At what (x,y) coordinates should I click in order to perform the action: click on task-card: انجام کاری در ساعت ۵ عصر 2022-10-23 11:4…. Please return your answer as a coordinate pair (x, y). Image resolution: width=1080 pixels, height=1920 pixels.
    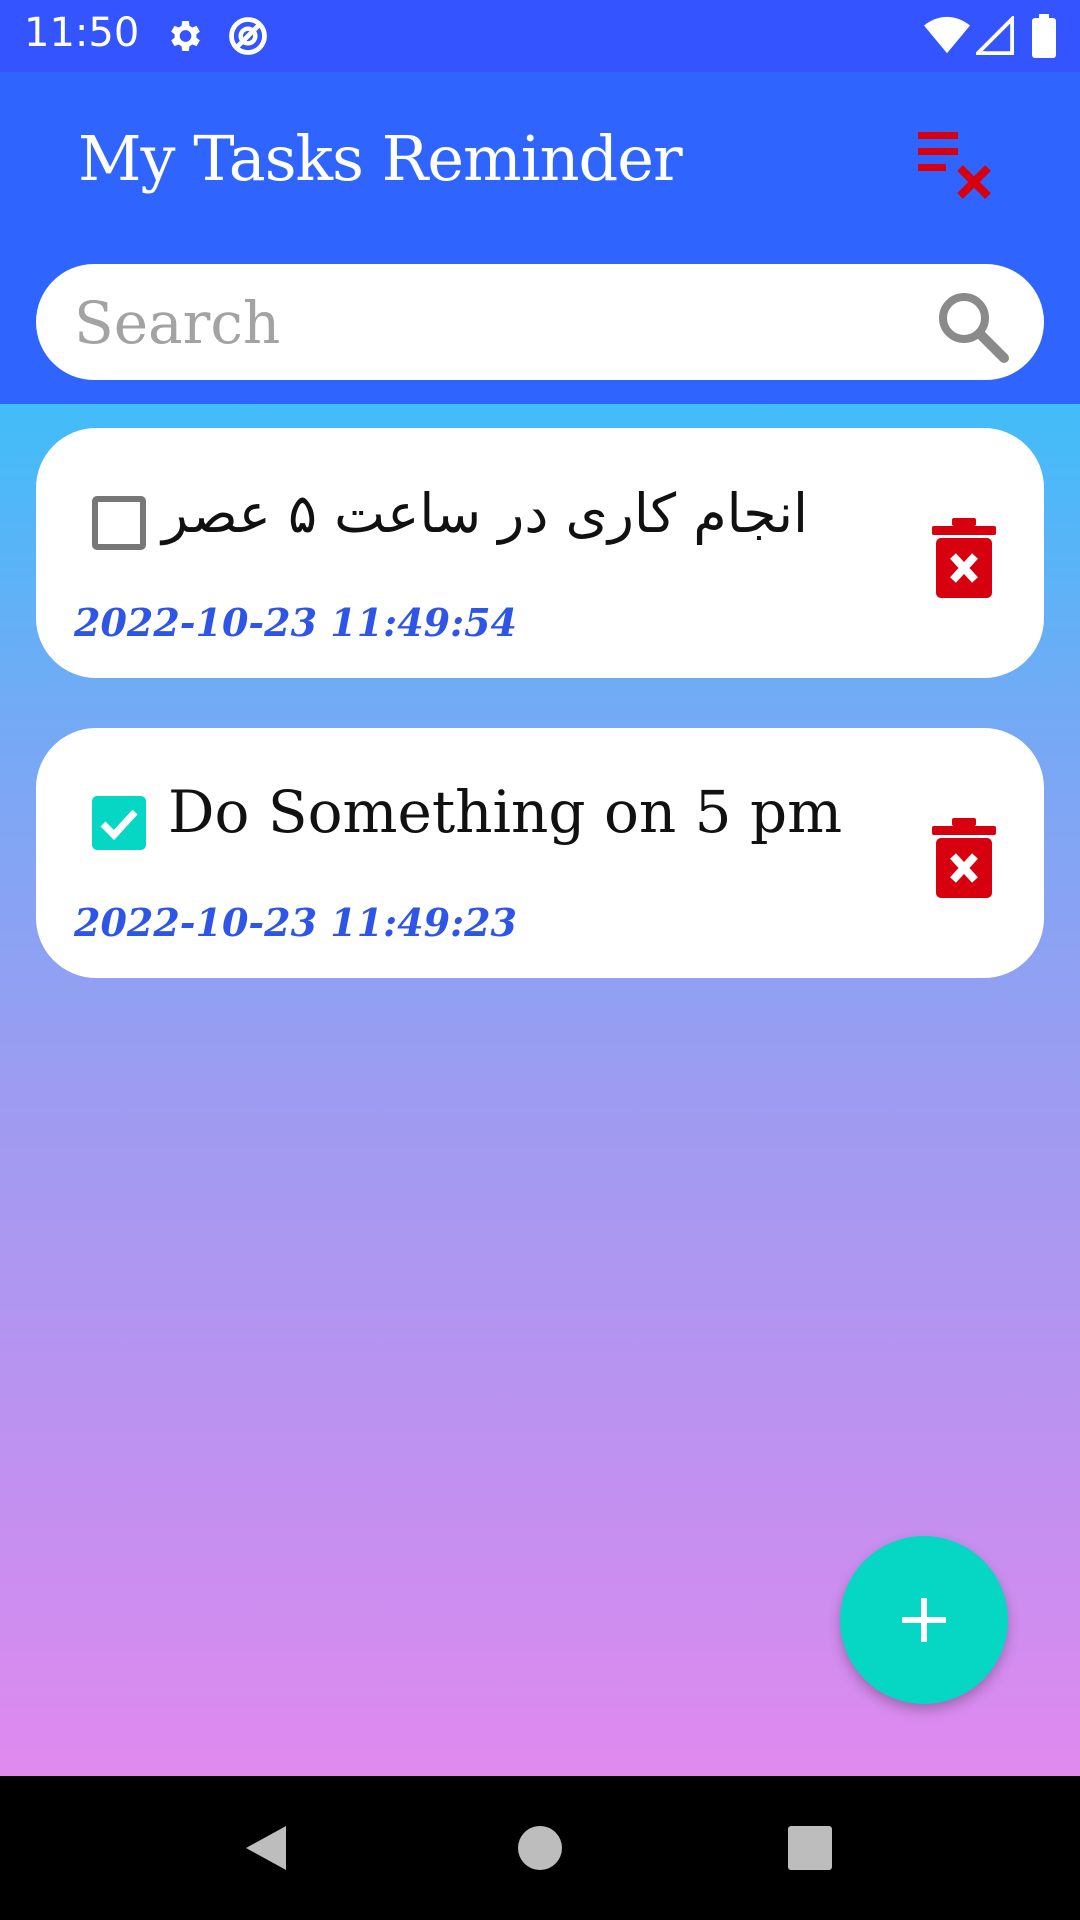
    Looking at the image, I should click on (540, 553).